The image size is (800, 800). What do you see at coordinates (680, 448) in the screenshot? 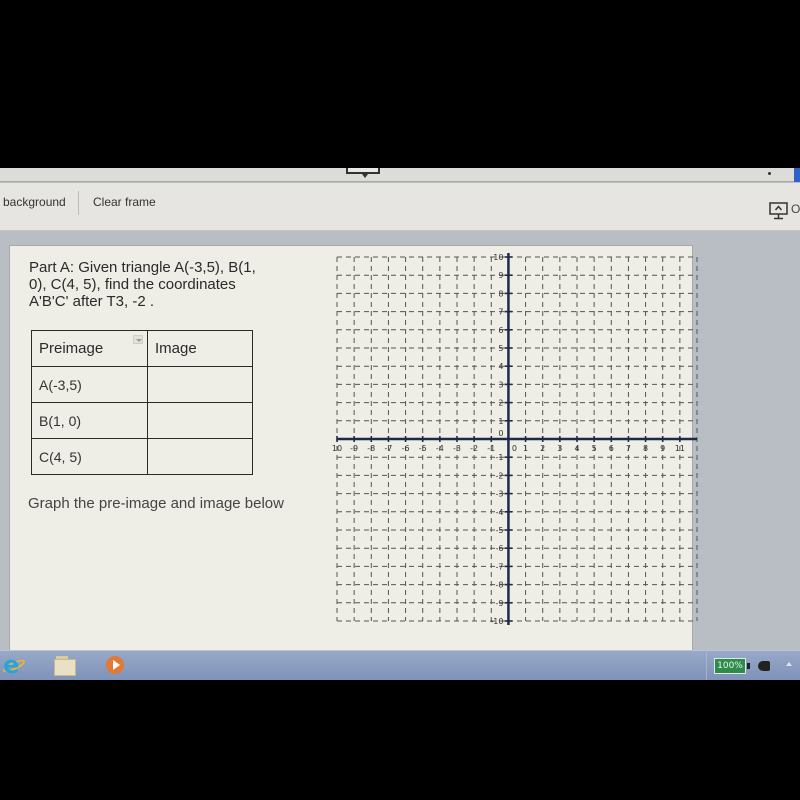
I see `x-tick-label: 11` at bounding box center [680, 448].